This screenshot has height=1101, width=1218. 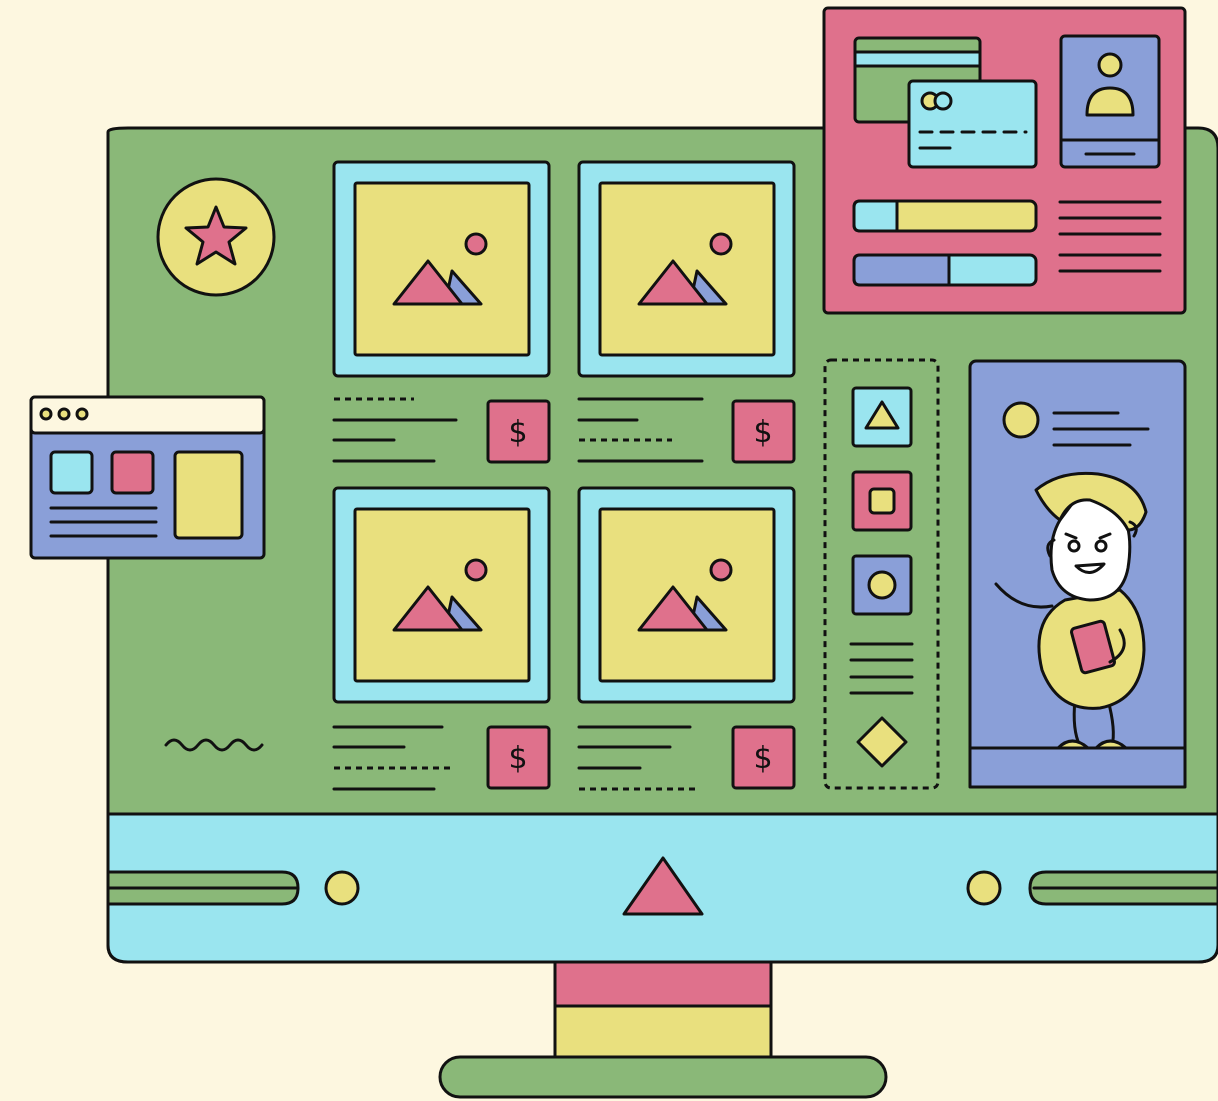 I want to click on favorite-badge, so click(x=216, y=237).